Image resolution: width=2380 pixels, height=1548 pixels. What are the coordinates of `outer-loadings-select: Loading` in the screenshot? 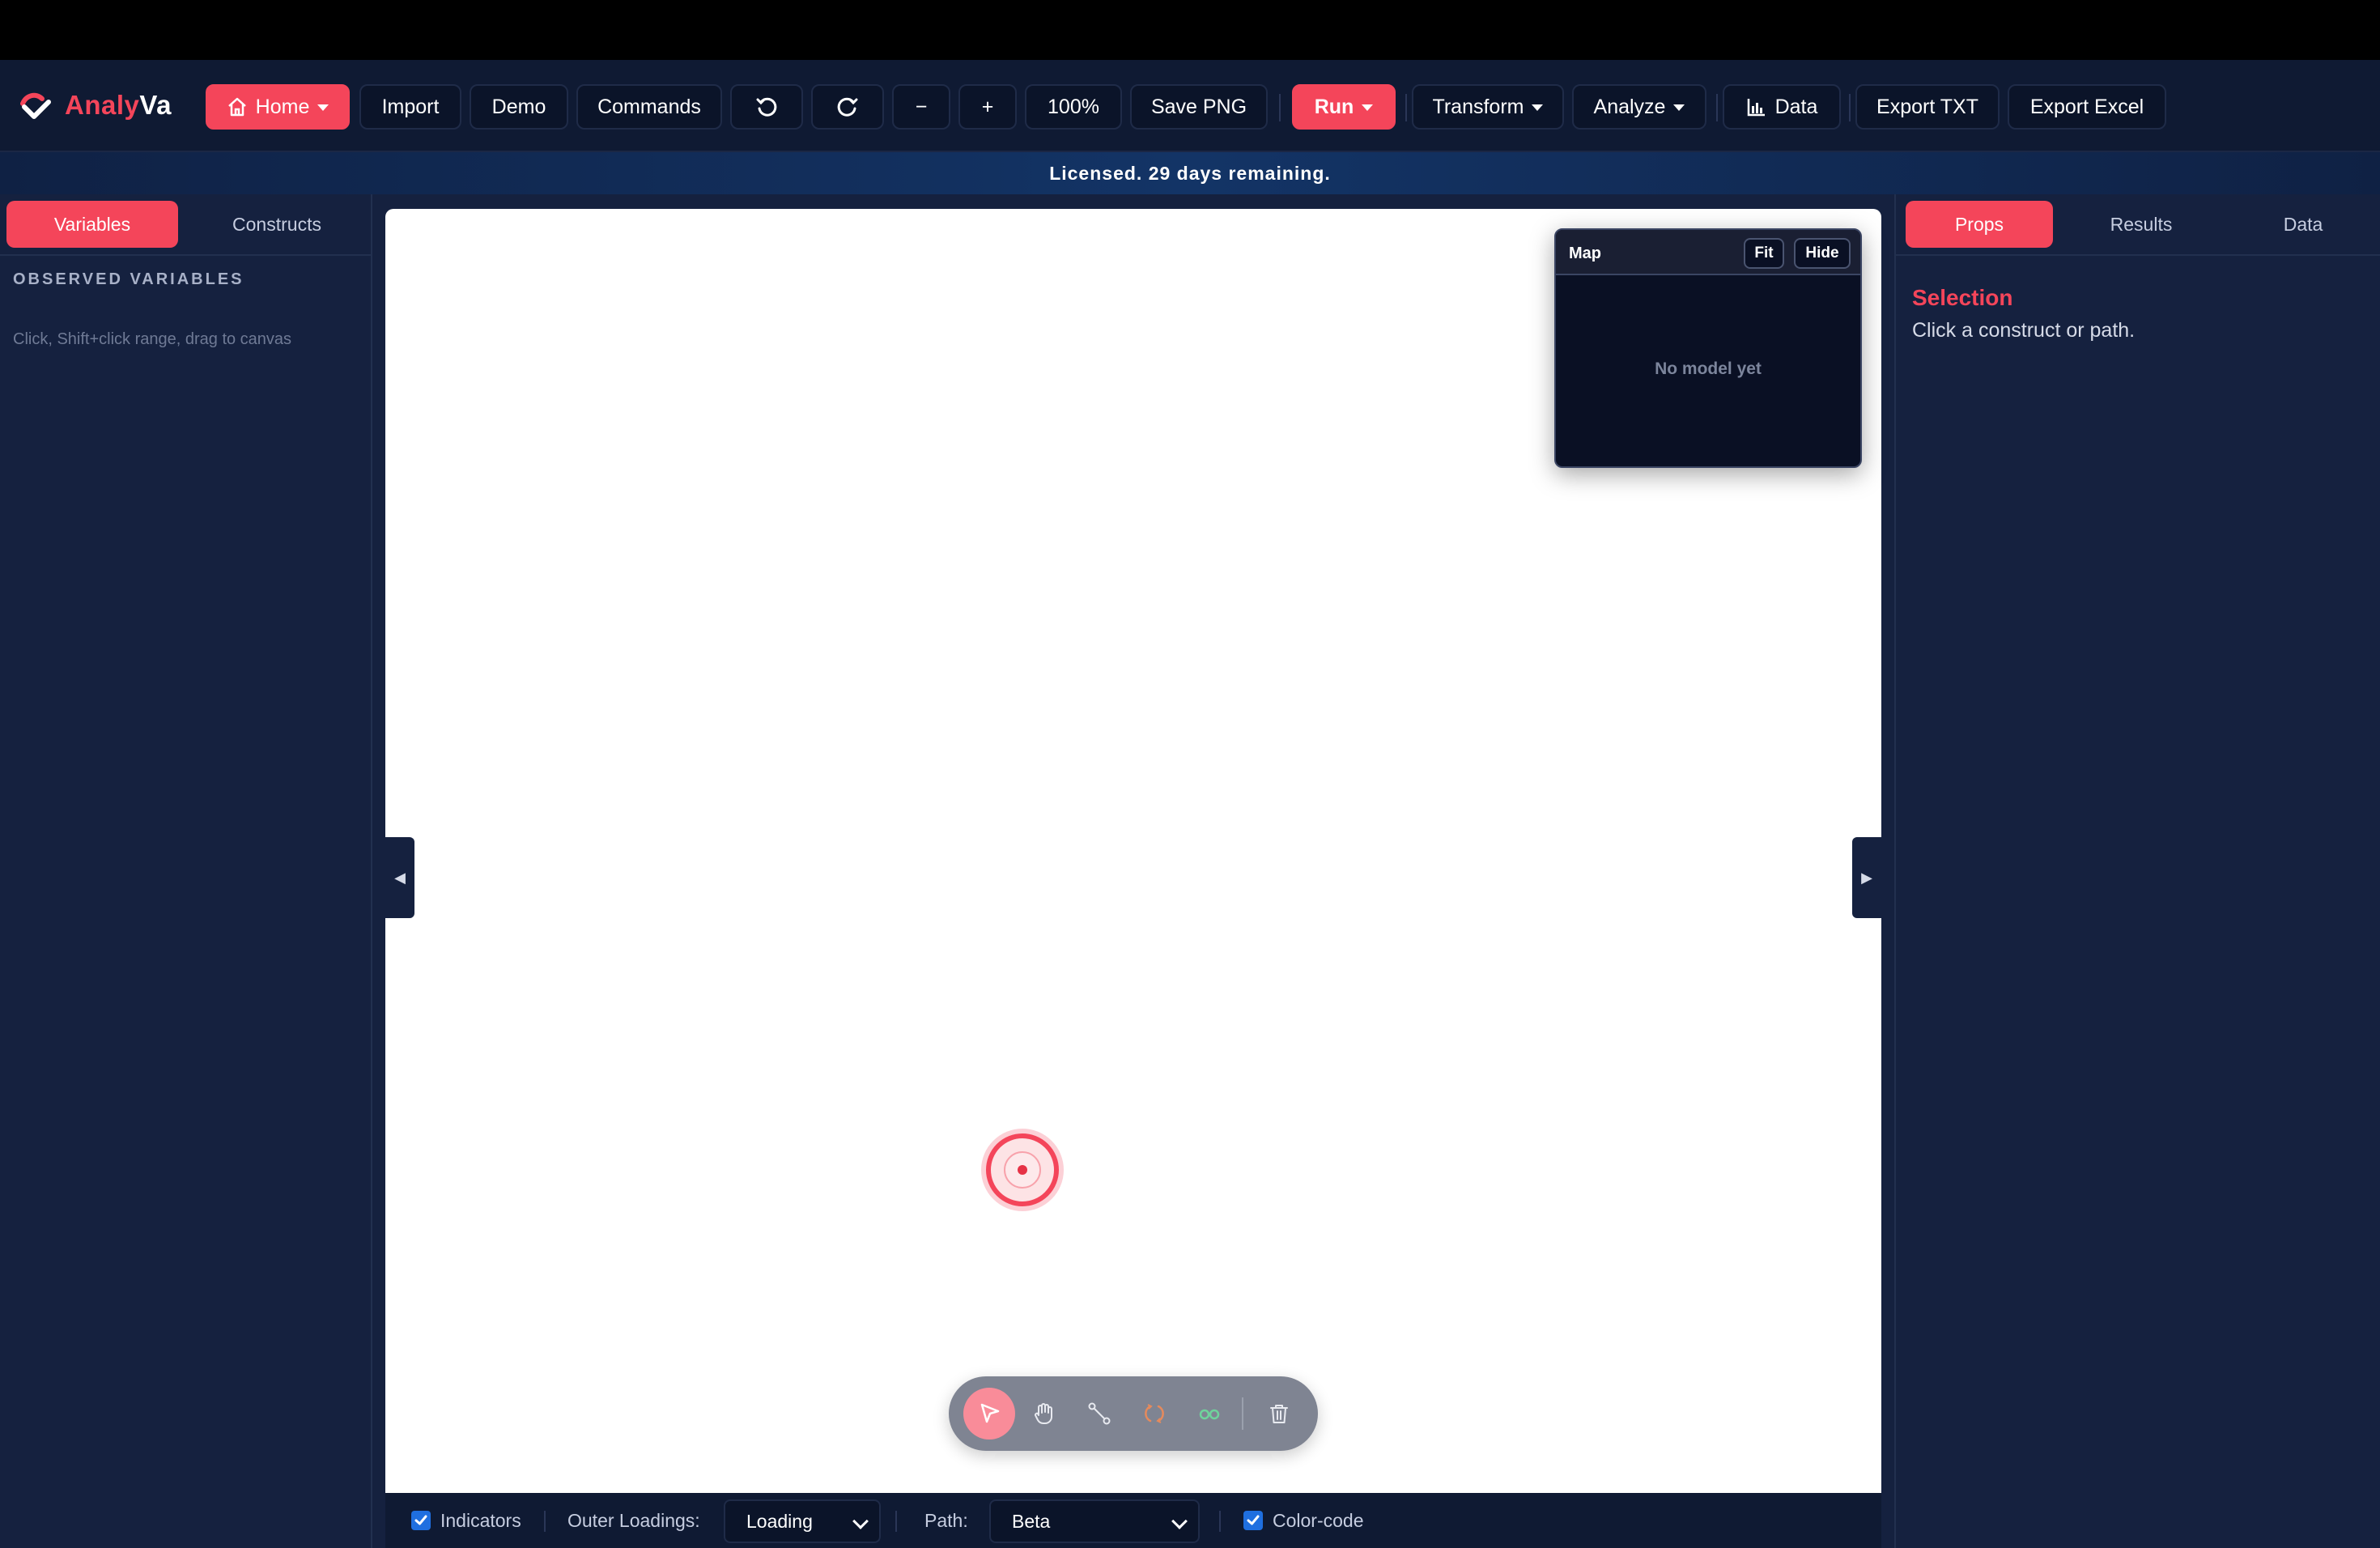 It's located at (802, 1521).